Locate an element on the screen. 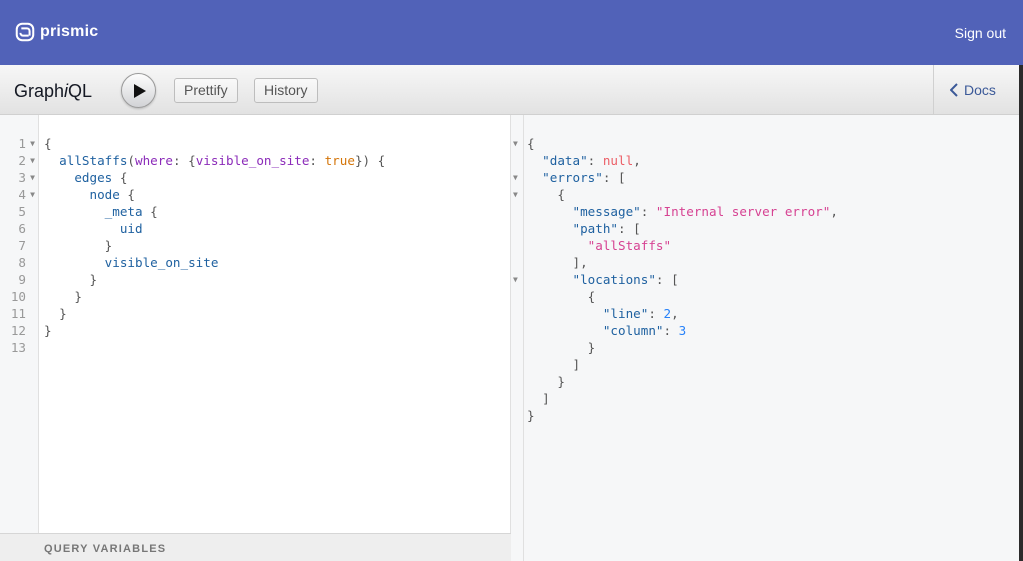  prismic-logo: prismic is located at coordinates (56, 32).